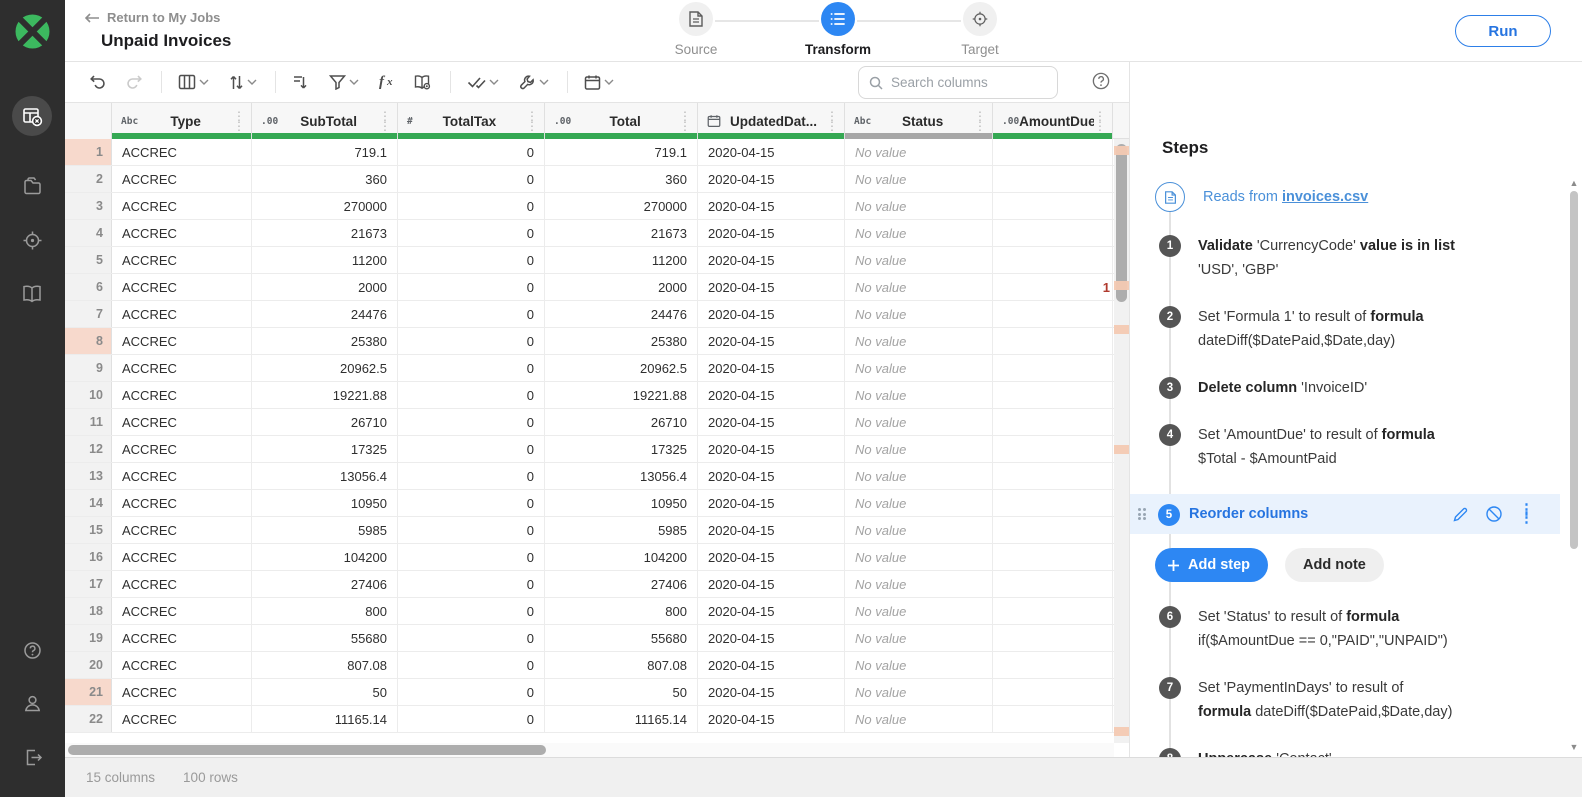 The width and height of the screenshot is (1582, 797). I want to click on cell-total: 17325, so click(621, 449).